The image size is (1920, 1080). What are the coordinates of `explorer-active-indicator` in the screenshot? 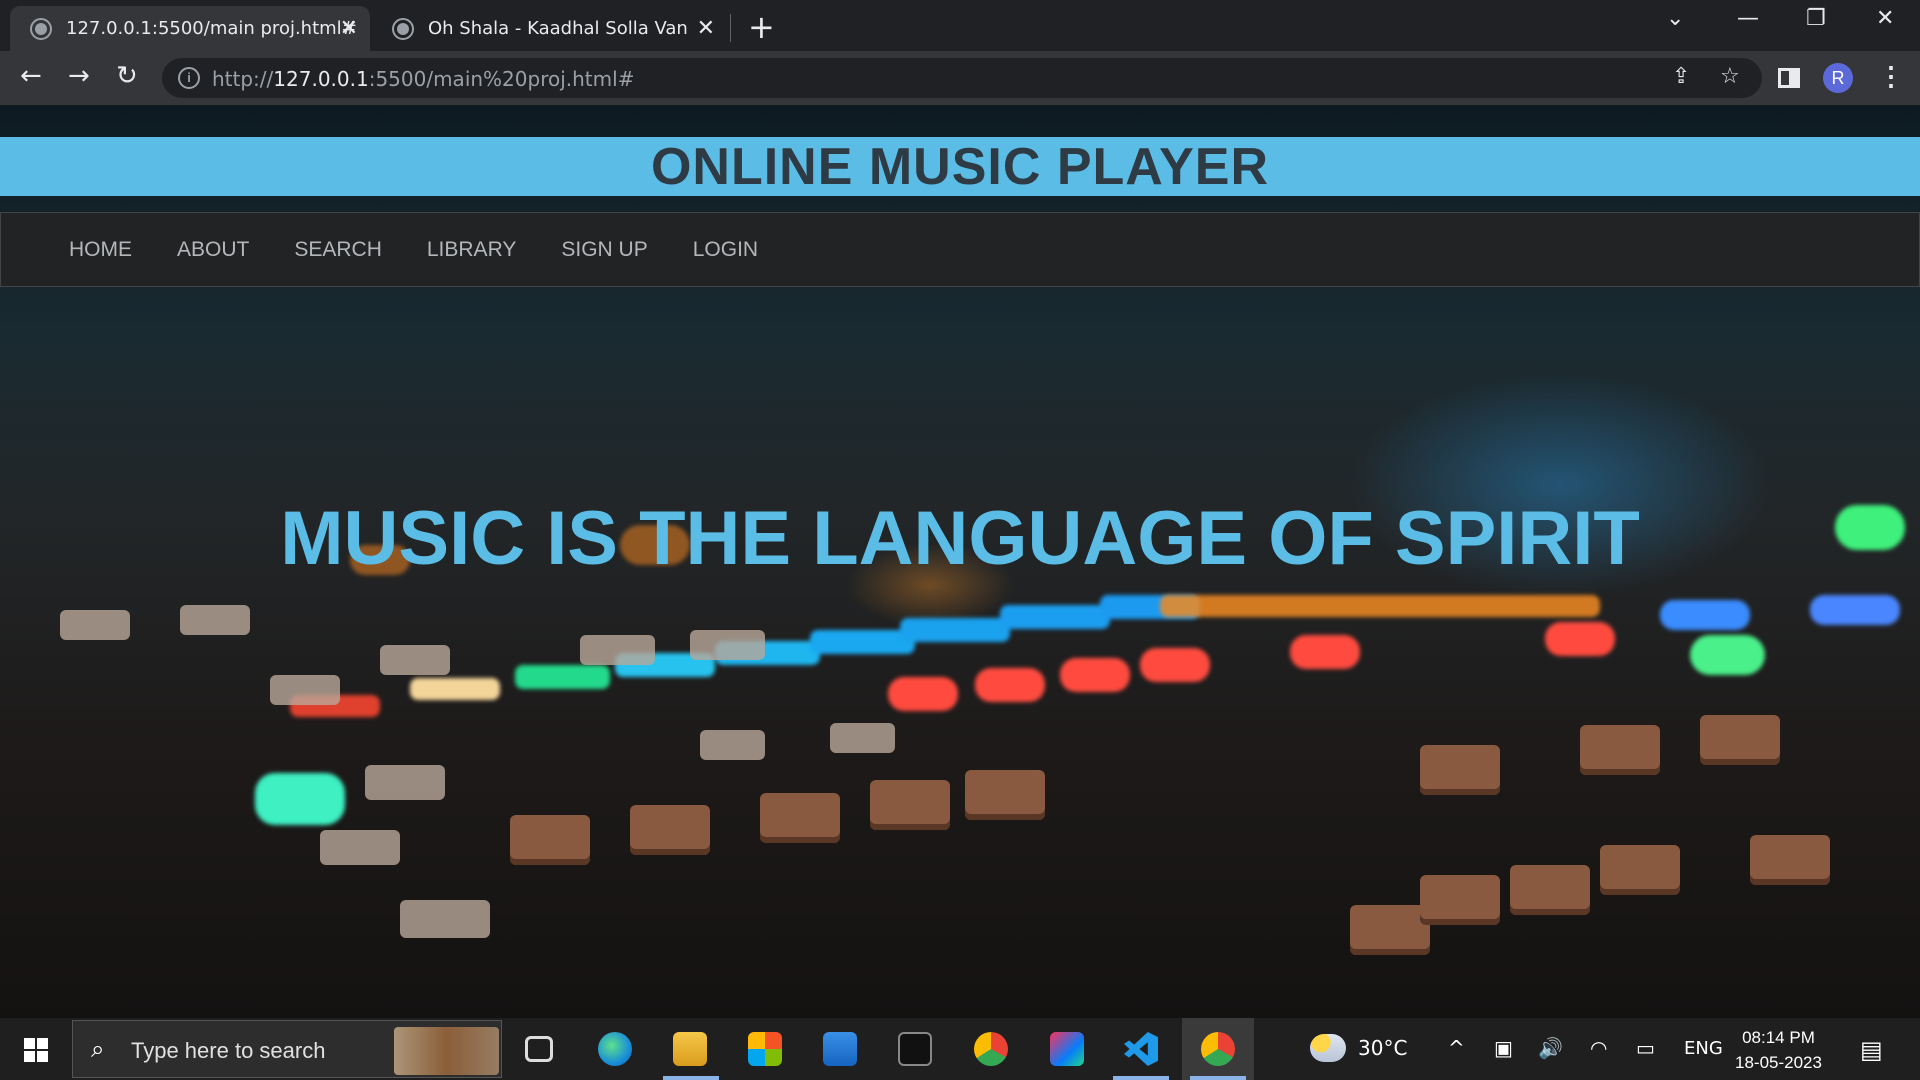 It's located at (691, 1078).